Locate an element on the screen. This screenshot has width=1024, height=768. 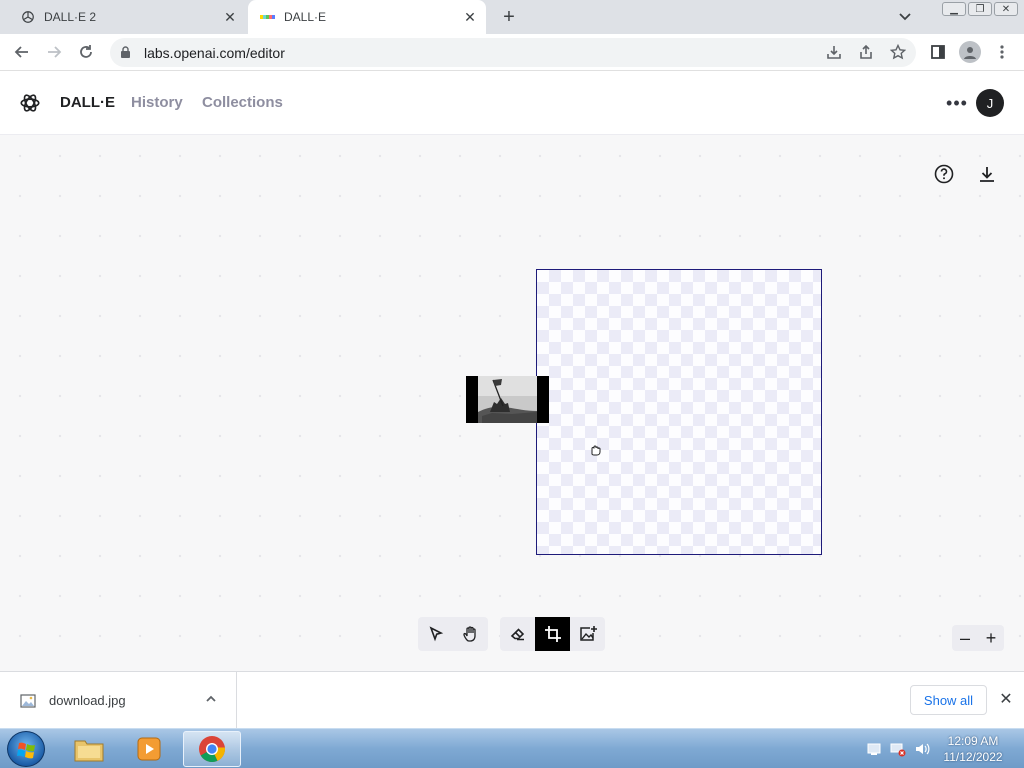
eraser-tool-icon is located at coordinates (517, 634).